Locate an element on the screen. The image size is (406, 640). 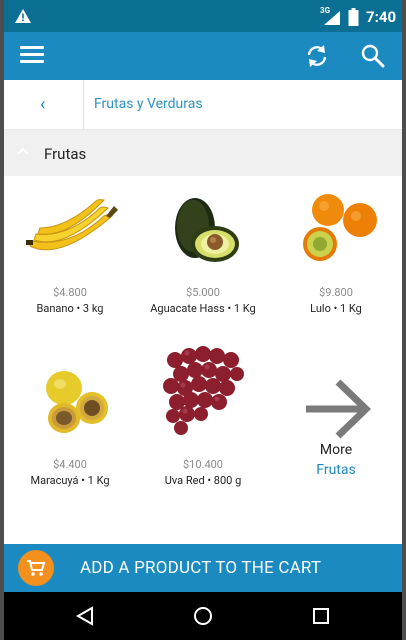
menu-icon is located at coordinates (32, 56).